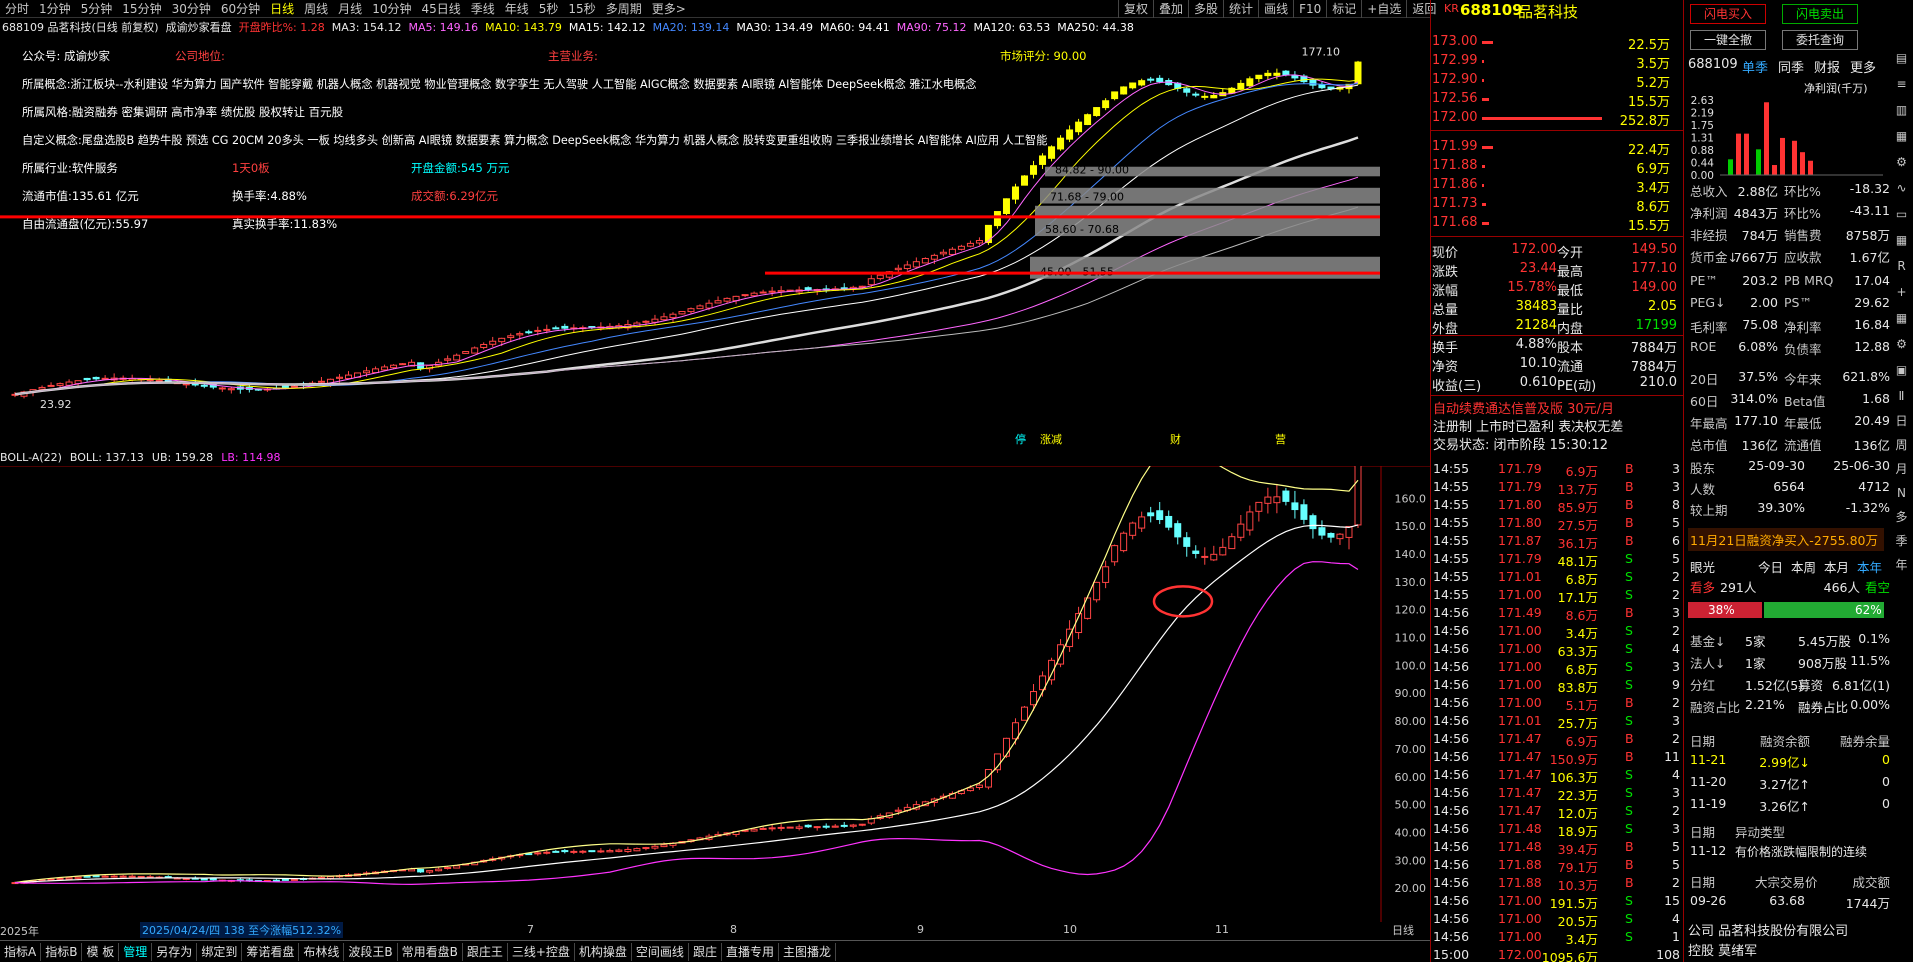  Describe the element at coordinates (1790, 853) in the screenshot. I see `abnormal-row: 11-12 有价格涨跌幅限制的连续` at that location.